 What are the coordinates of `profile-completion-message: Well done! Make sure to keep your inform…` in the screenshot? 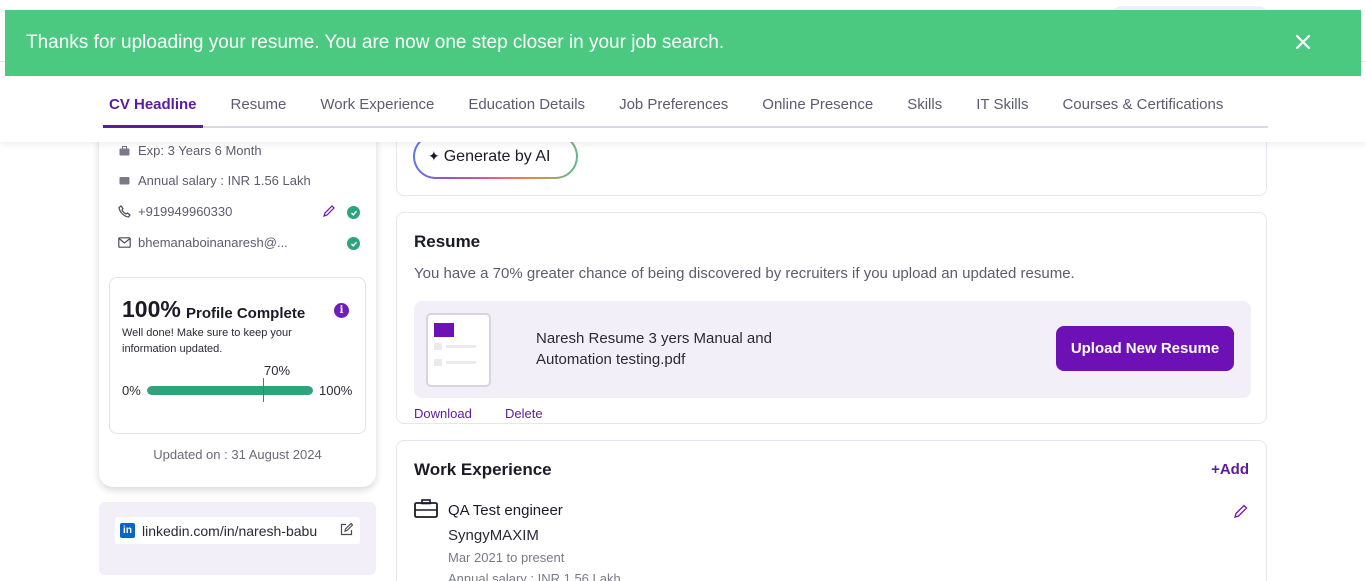 It's located at (207, 341).